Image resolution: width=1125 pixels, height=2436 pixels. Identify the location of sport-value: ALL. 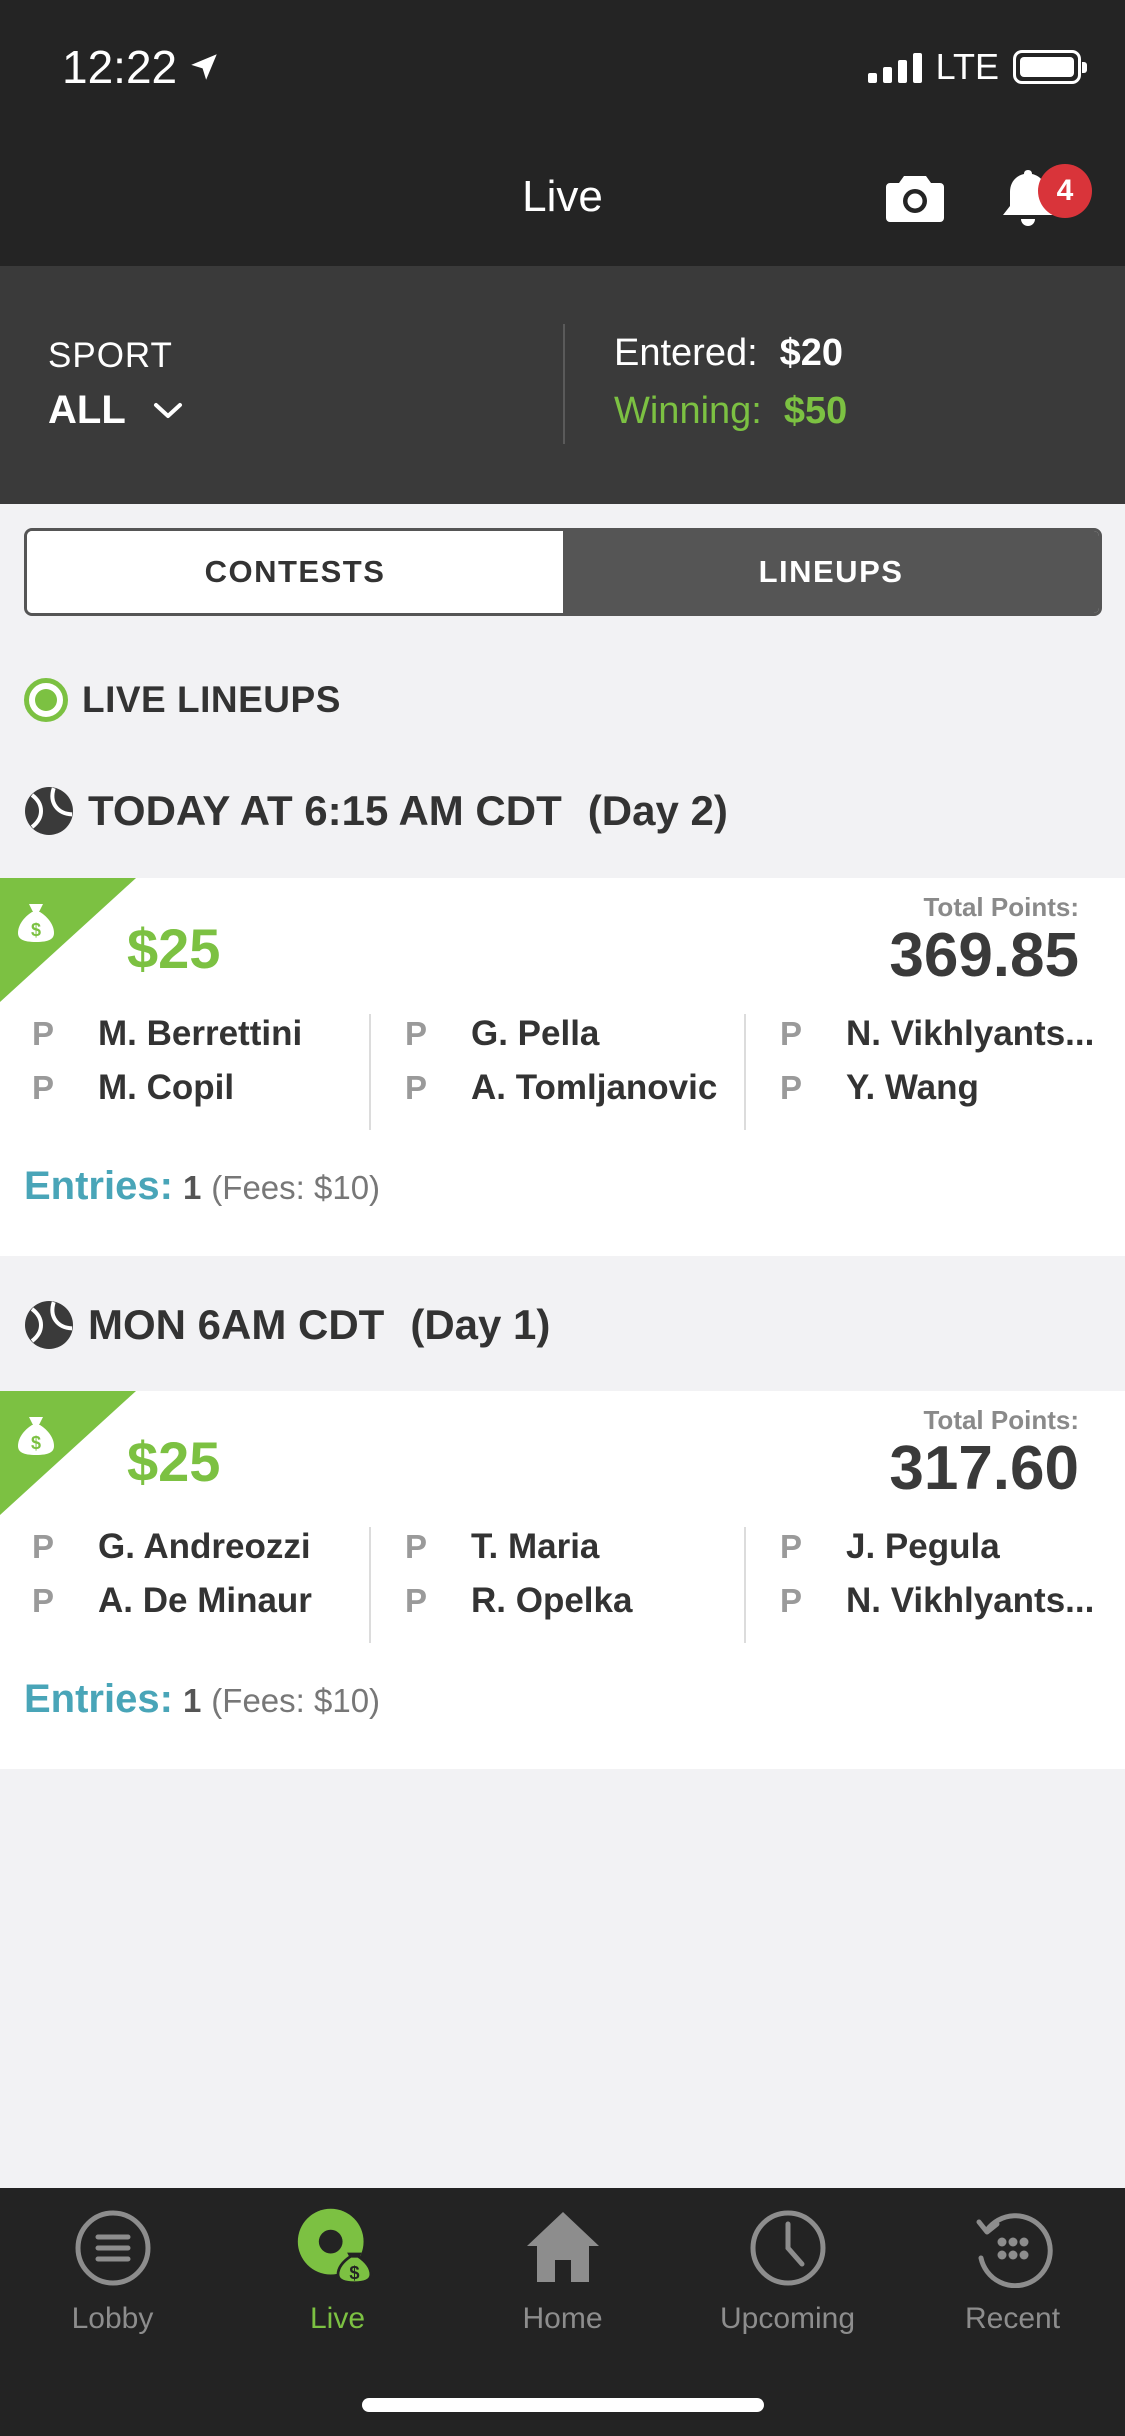
(87, 410).